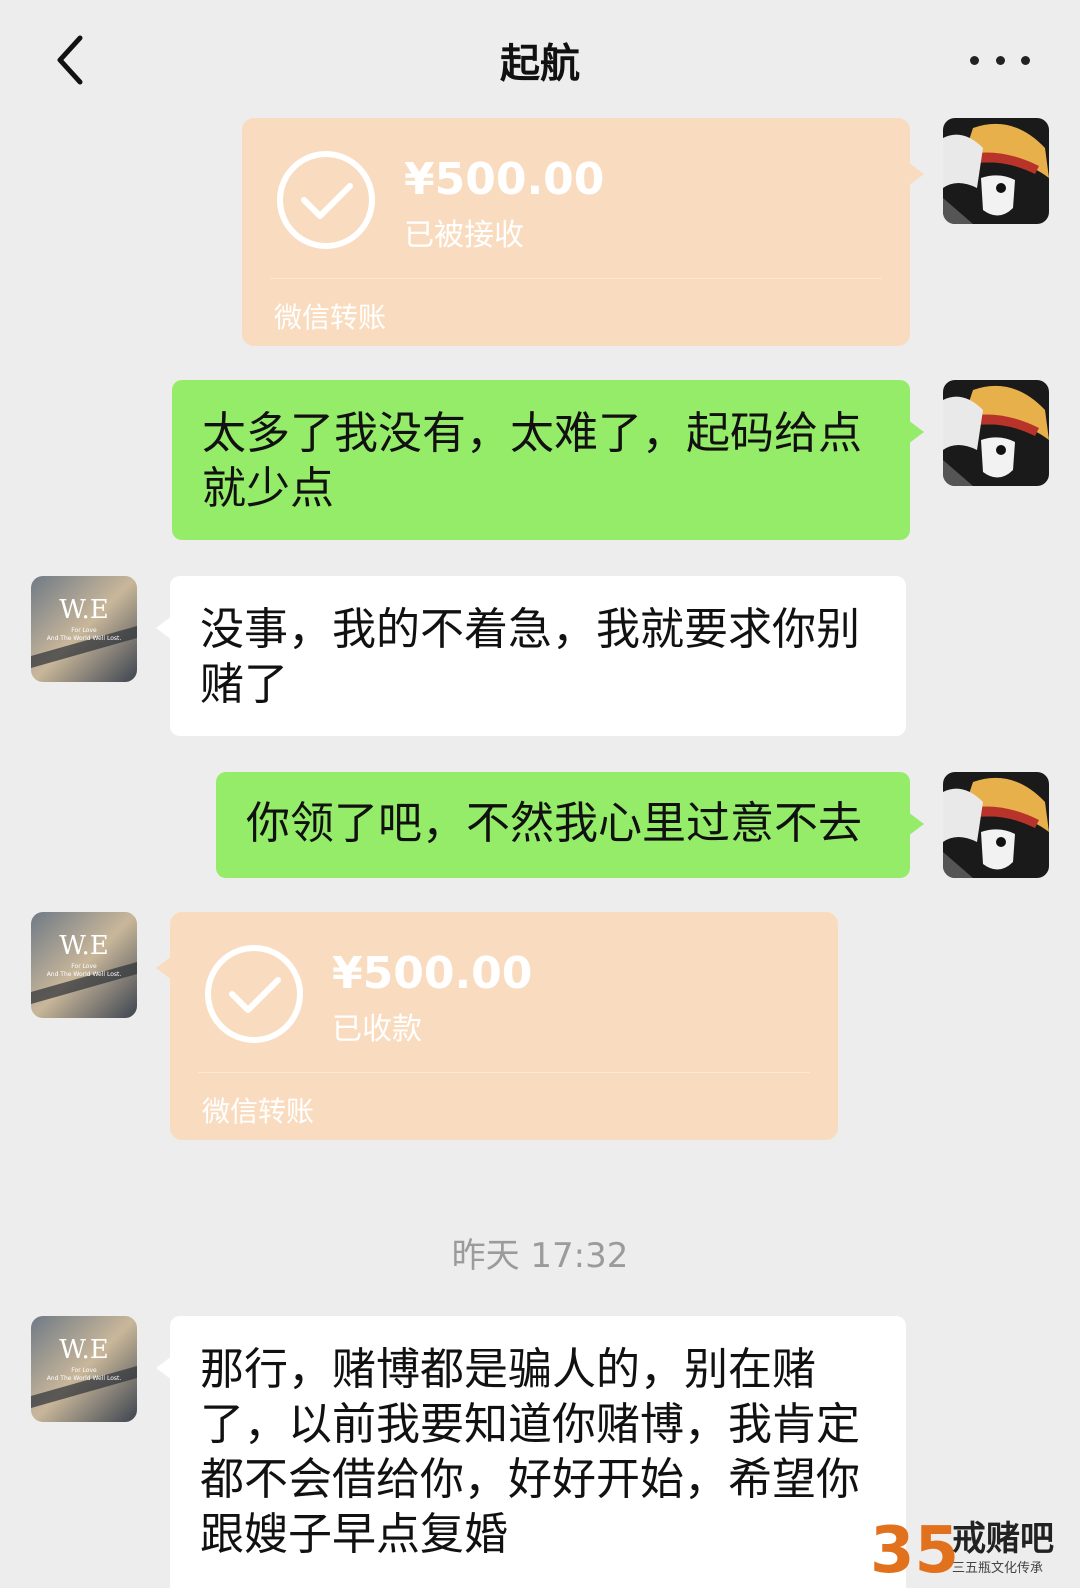 The image size is (1080, 1588). I want to click on chat-title: 起航, so click(540, 64).